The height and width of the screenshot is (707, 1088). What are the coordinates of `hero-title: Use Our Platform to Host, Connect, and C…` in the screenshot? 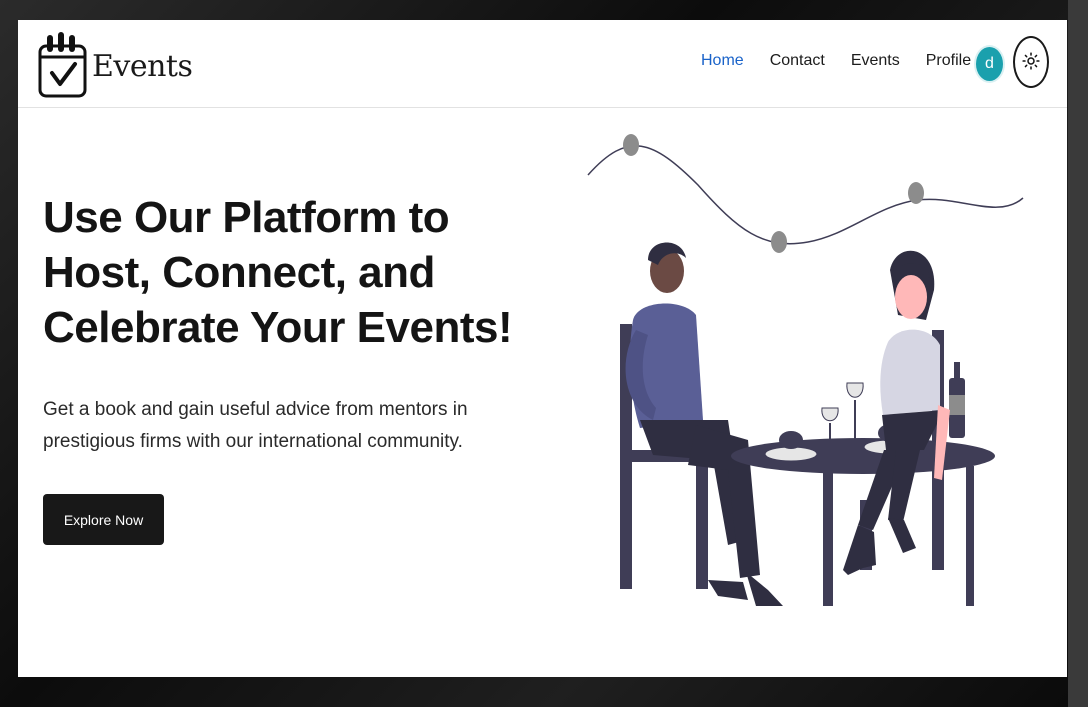 It's located at (278, 272).